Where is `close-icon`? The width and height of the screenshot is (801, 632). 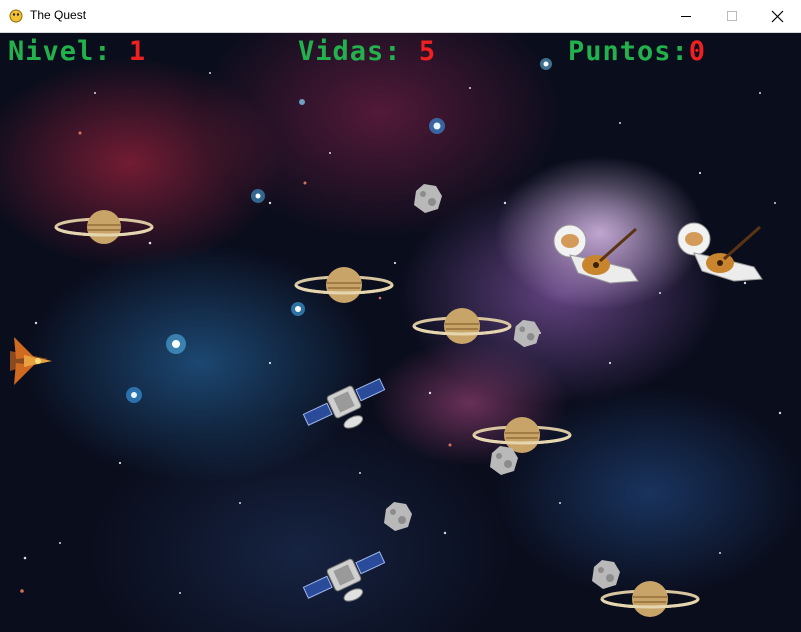 close-icon is located at coordinates (777, 16).